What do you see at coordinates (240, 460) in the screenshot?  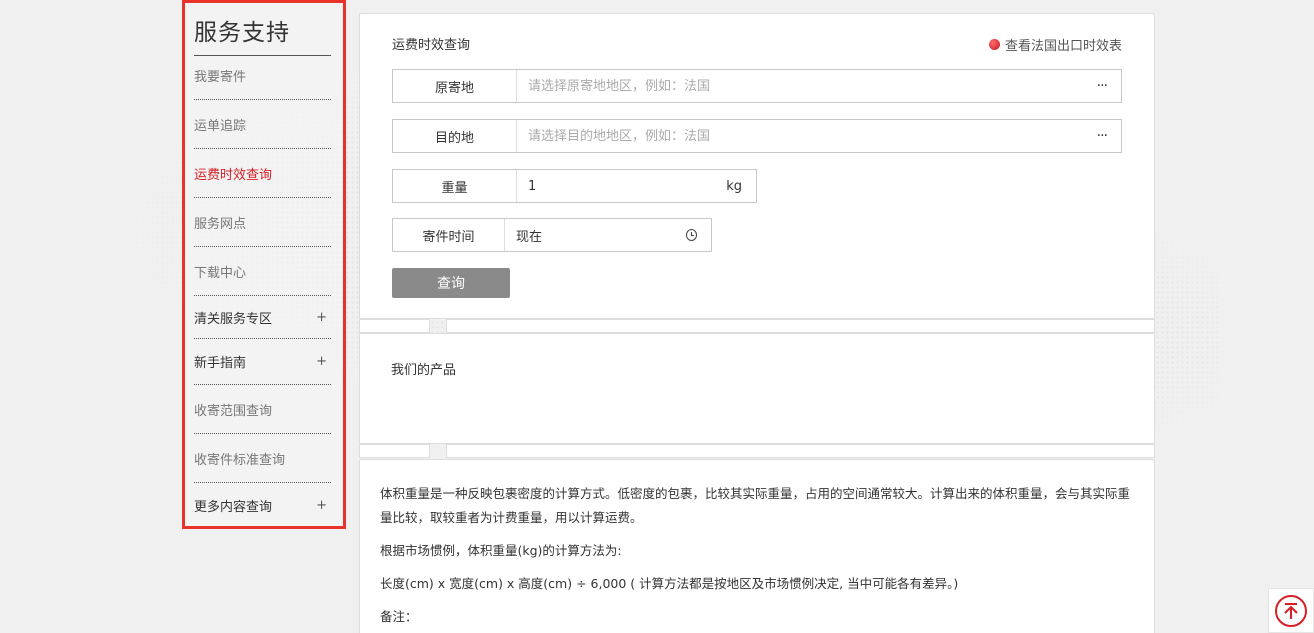 I see `sidebar-item-label: 收寄件标准查询` at bounding box center [240, 460].